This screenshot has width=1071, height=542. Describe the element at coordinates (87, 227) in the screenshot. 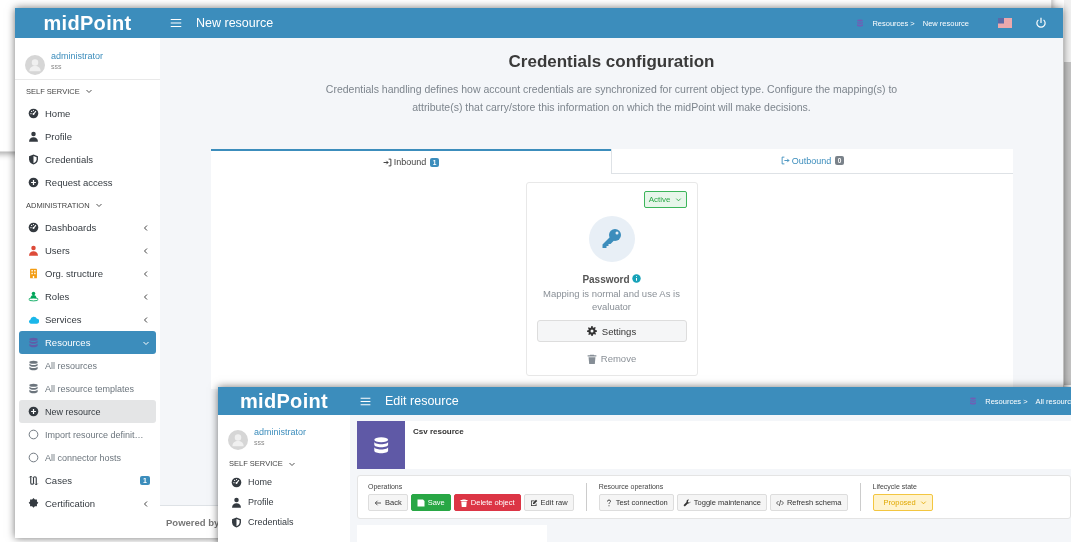

I see `sidebar-item: Dashboards` at that location.